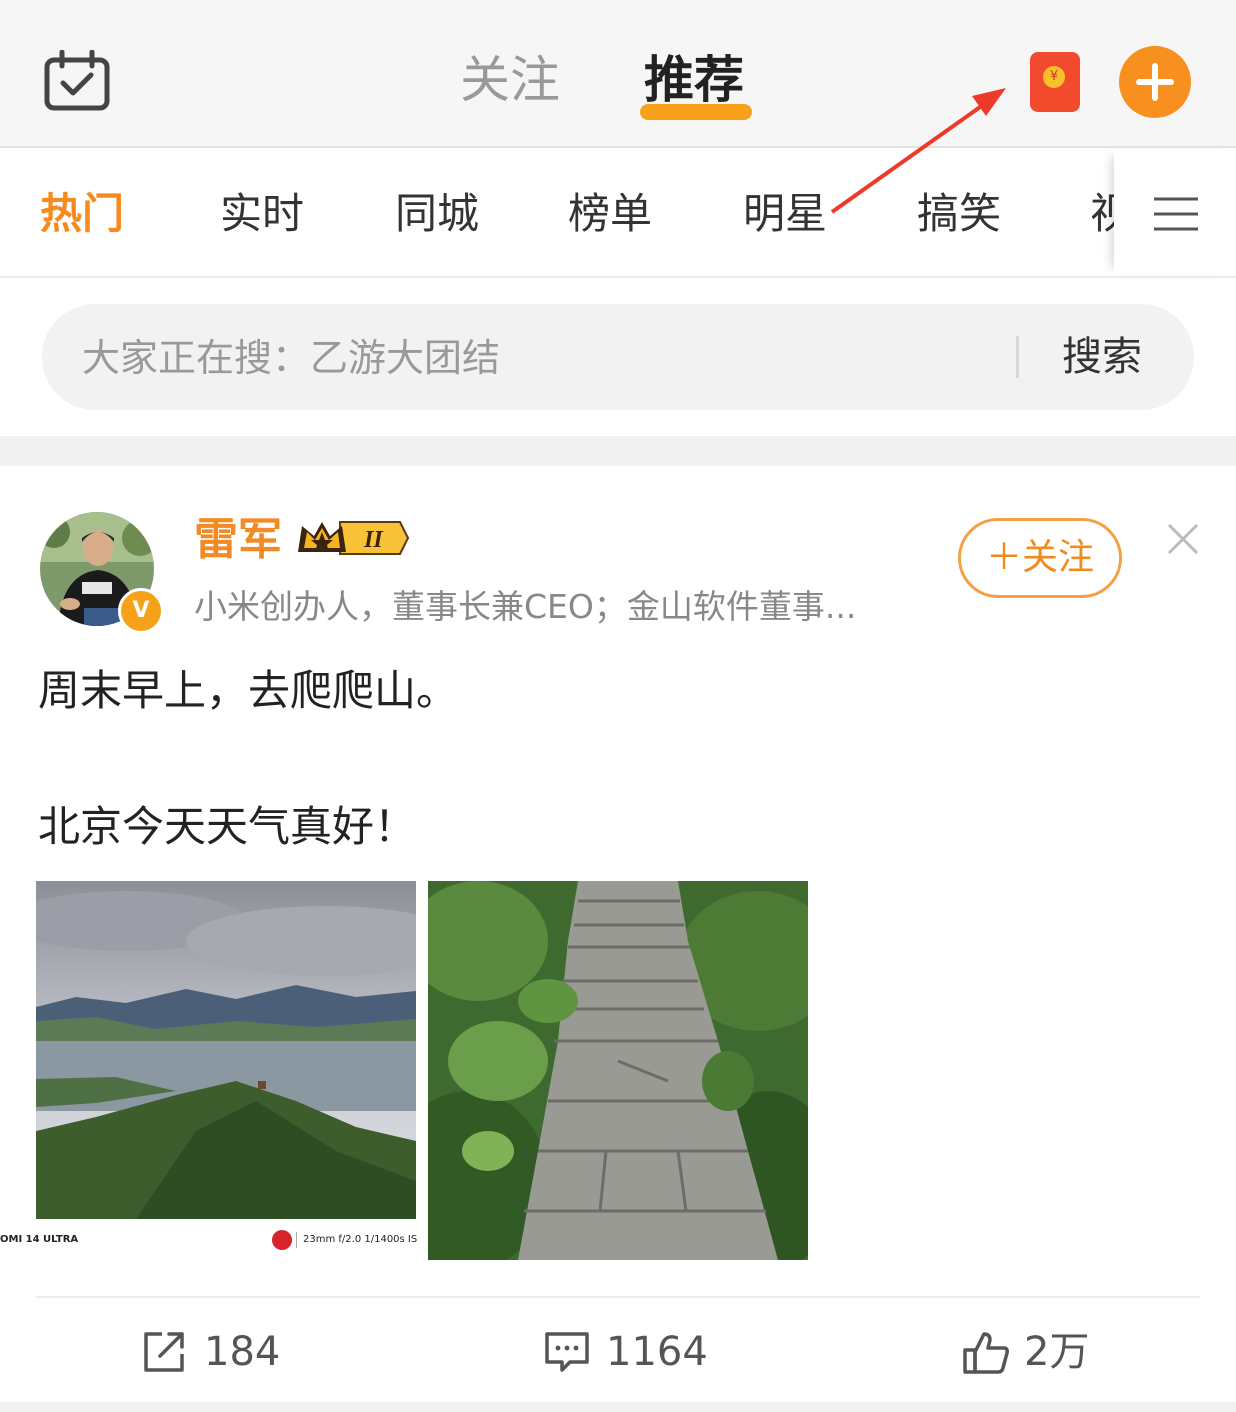 The image size is (1236, 1412). What do you see at coordinates (164, 1352) in the screenshot?
I see `share-icon` at bounding box center [164, 1352].